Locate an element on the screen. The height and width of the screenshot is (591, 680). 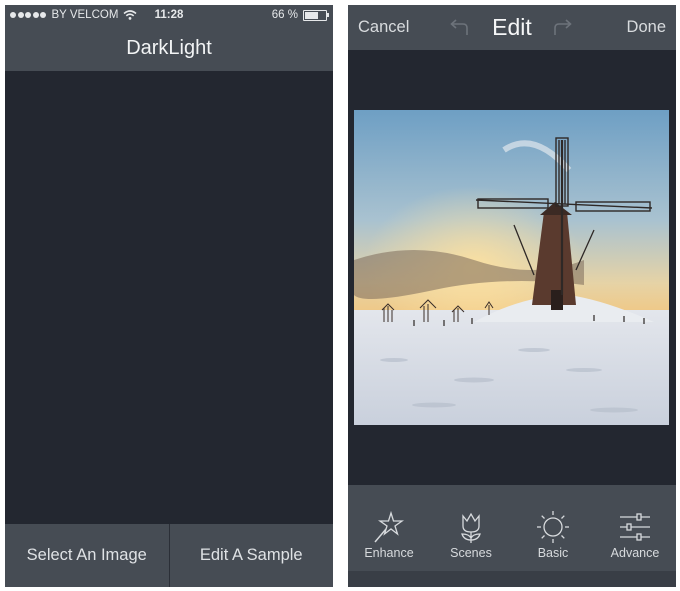
battery-status: 66 % is located at coordinates (300, 15).